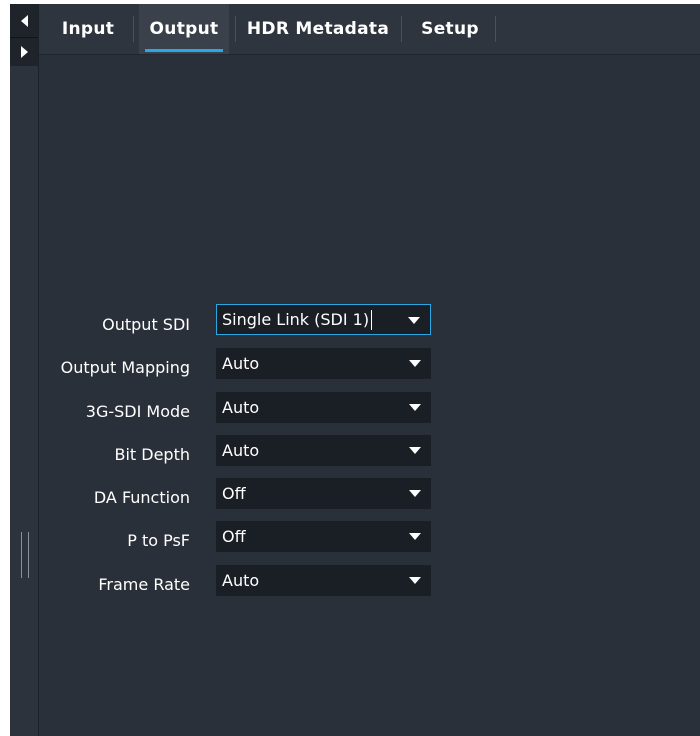 The image size is (700, 736). What do you see at coordinates (296, 319) in the screenshot?
I see `output-sdi-value: Single Link (SDI 1)` at bounding box center [296, 319].